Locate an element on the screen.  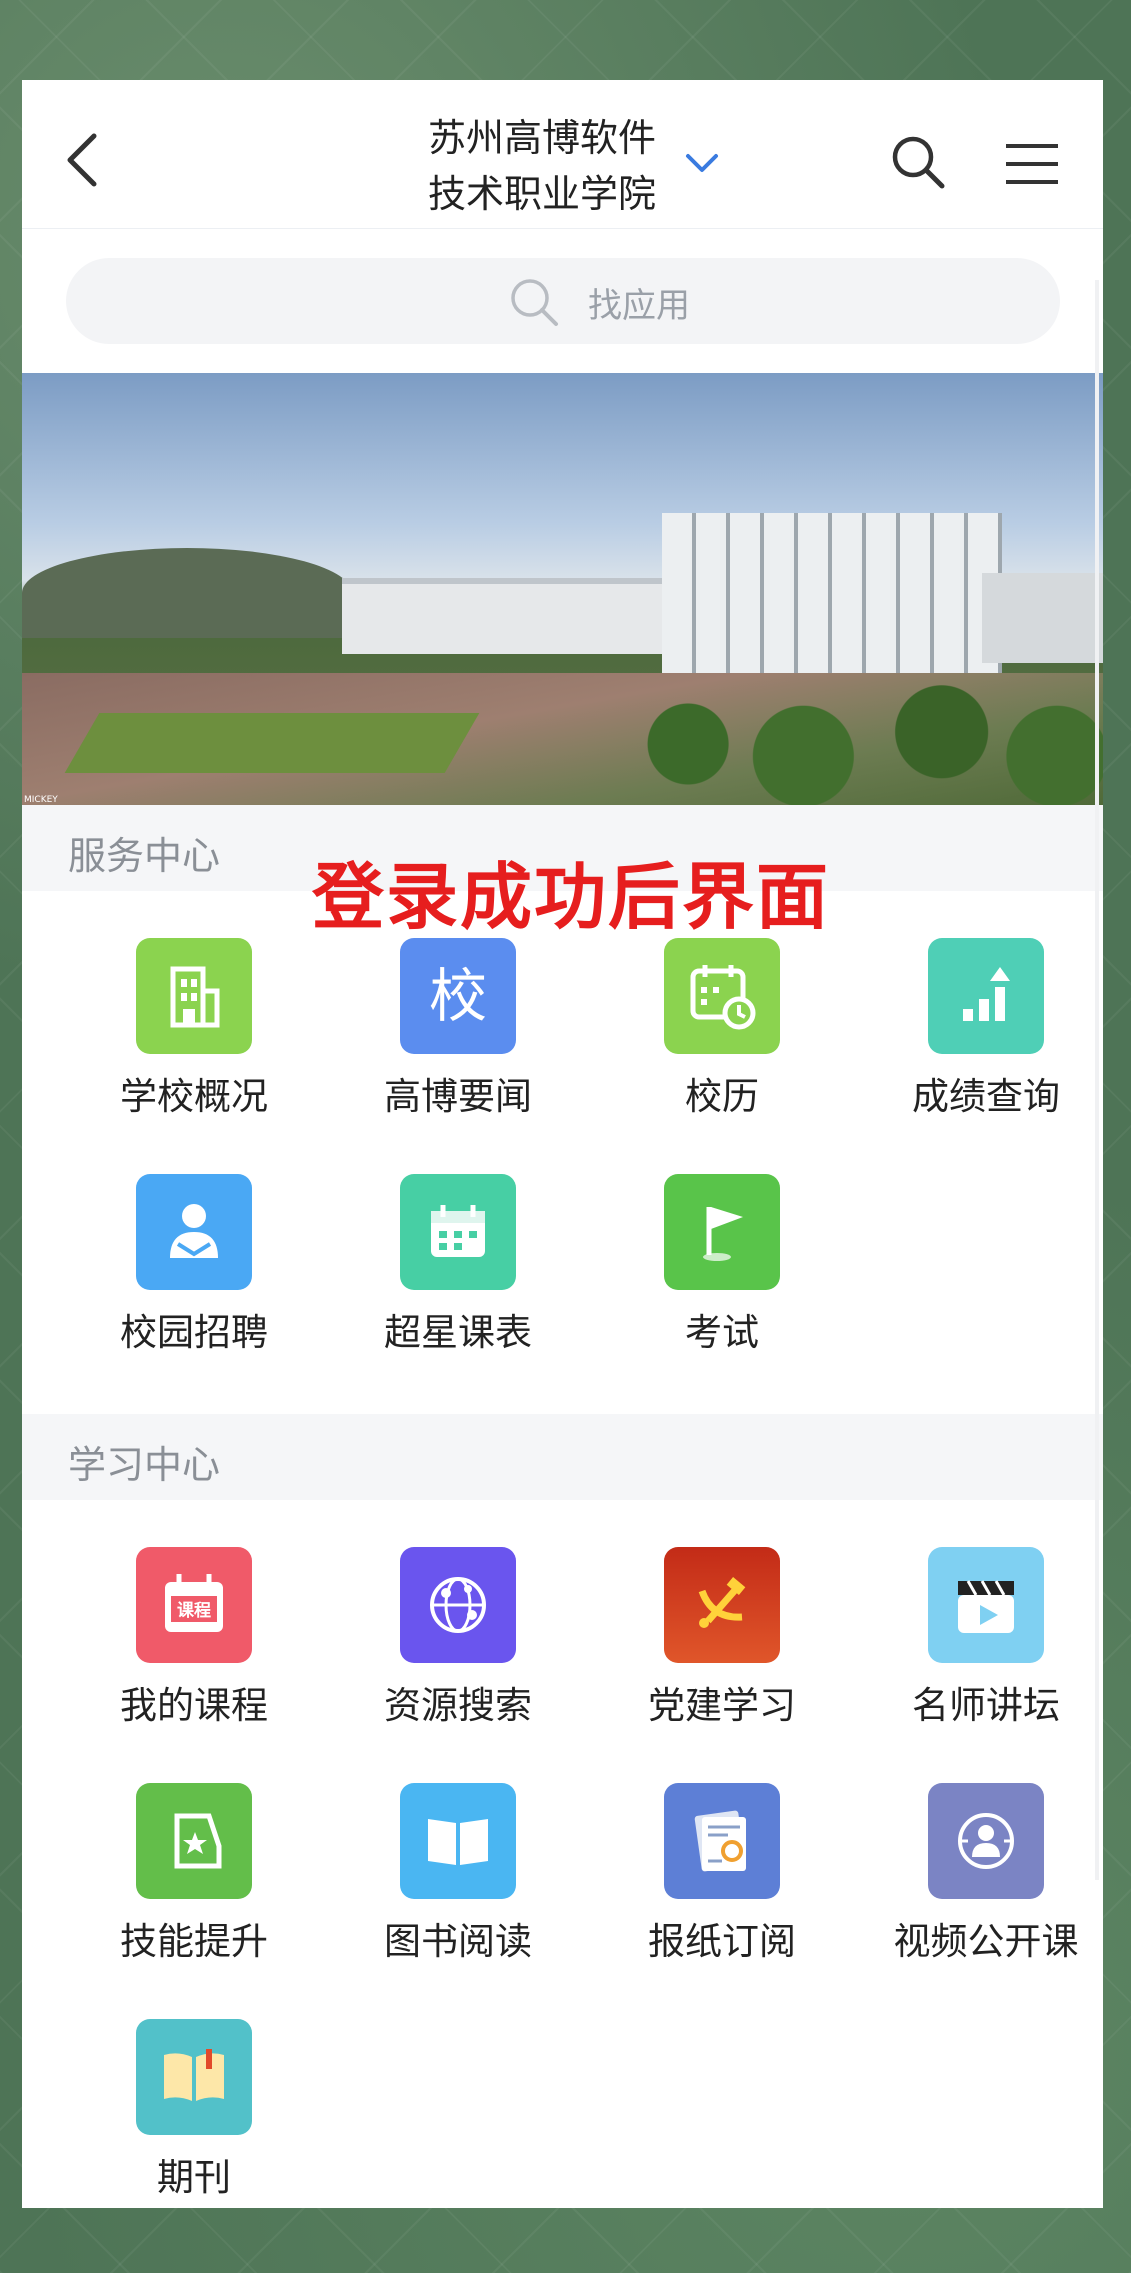
app-label: 高博要闻 is located at coordinates (458, 1096).